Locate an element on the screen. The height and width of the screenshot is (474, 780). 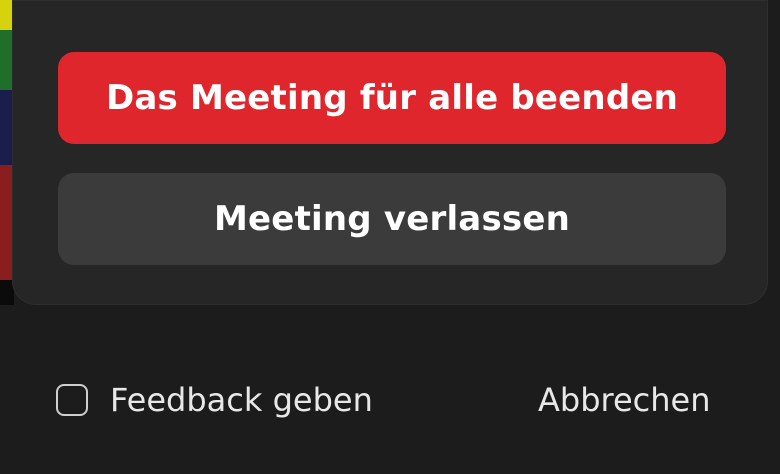
feedback-option: Feedback geben is located at coordinates (214, 400).